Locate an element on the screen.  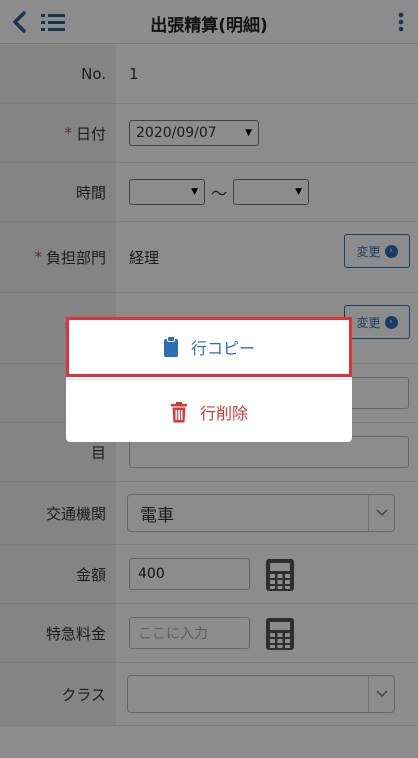
divider is located at coordinates (209, 379).